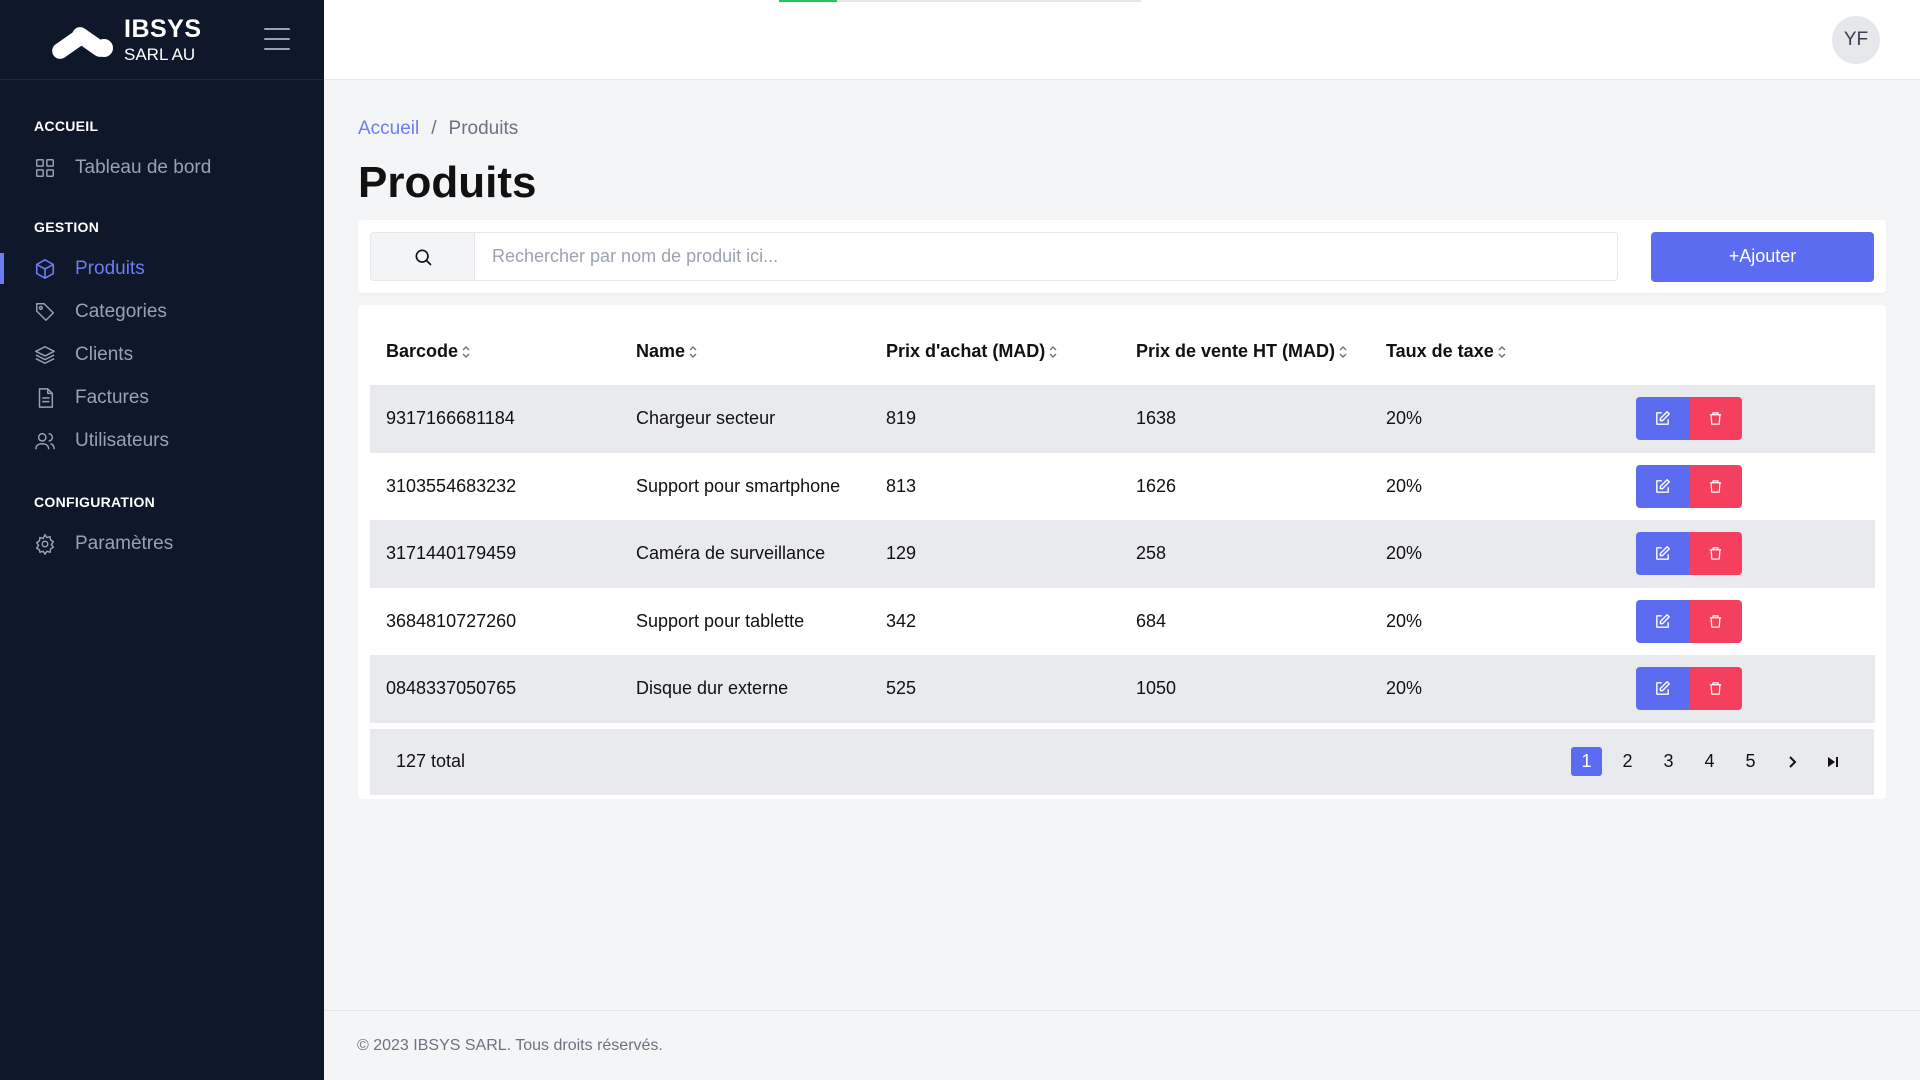 The height and width of the screenshot is (1080, 1920). Describe the element at coordinates (1156, 688) in the screenshot. I see `table-cell: 1050` at that location.